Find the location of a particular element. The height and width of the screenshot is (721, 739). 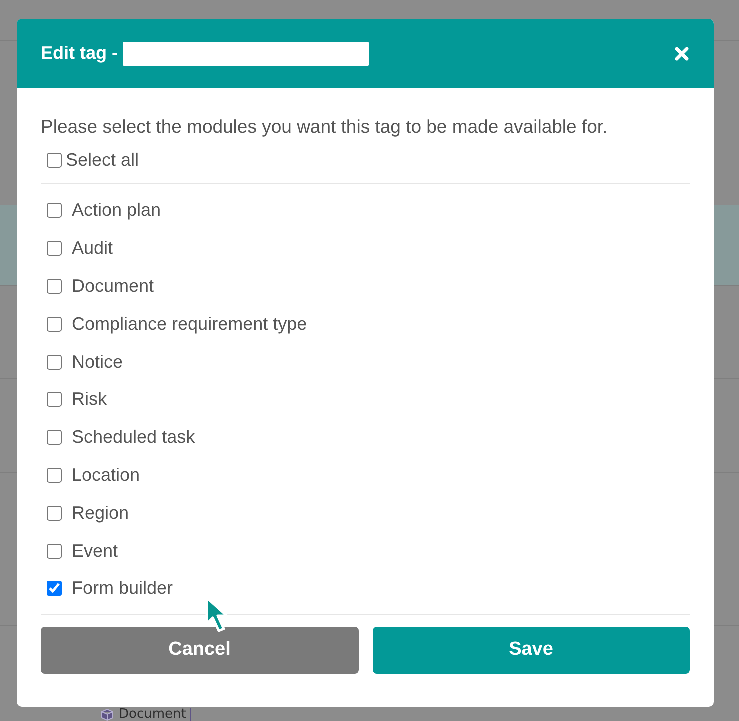

checkbox-label: Risk is located at coordinates (89, 399).